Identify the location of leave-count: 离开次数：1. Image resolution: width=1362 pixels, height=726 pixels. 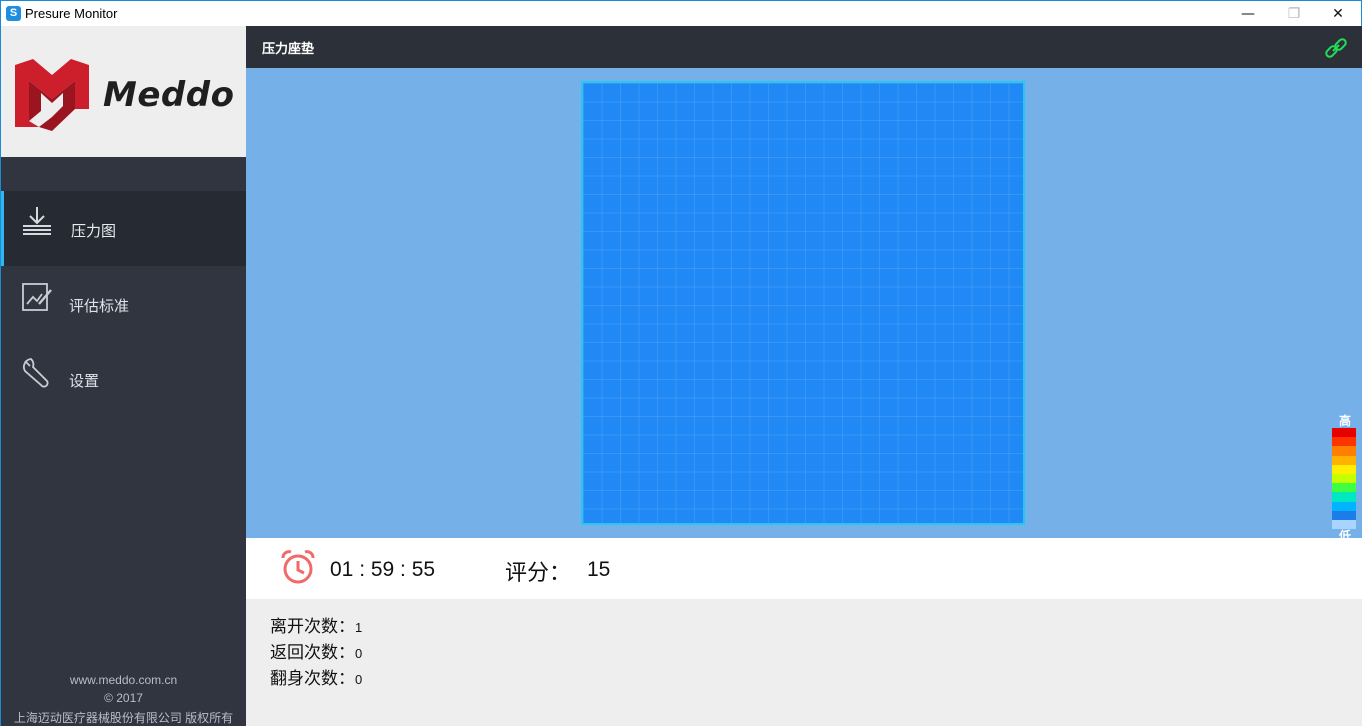
(316, 624).